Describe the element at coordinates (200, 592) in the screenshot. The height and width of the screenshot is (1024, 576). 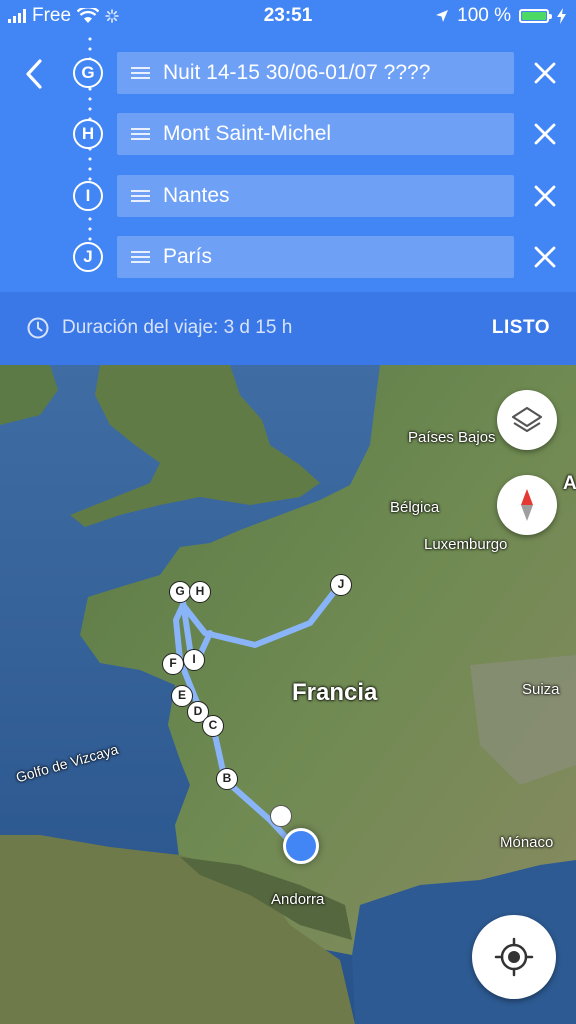
I see `route-marker-h: H` at that location.